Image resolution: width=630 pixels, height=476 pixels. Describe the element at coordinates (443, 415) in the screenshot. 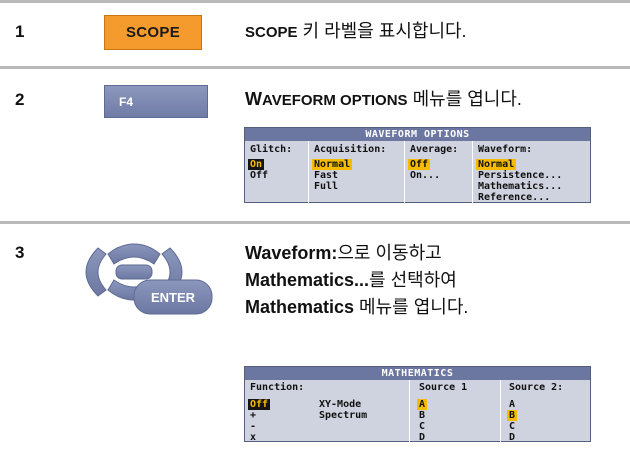

I see `menu-option: B` at that location.